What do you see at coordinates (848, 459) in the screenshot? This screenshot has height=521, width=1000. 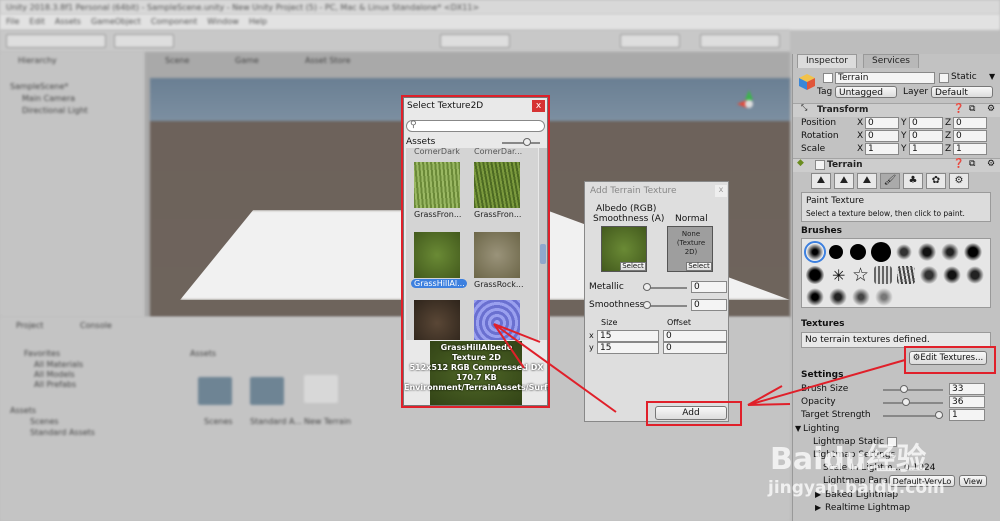 I see `watermark-logo: Baidu经验` at bounding box center [848, 459].